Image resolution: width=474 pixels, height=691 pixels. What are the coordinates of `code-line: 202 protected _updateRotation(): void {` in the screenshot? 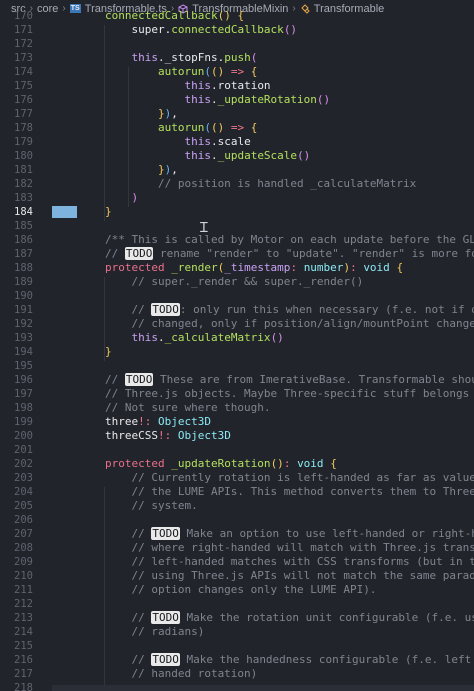 It's located at (237, 464).